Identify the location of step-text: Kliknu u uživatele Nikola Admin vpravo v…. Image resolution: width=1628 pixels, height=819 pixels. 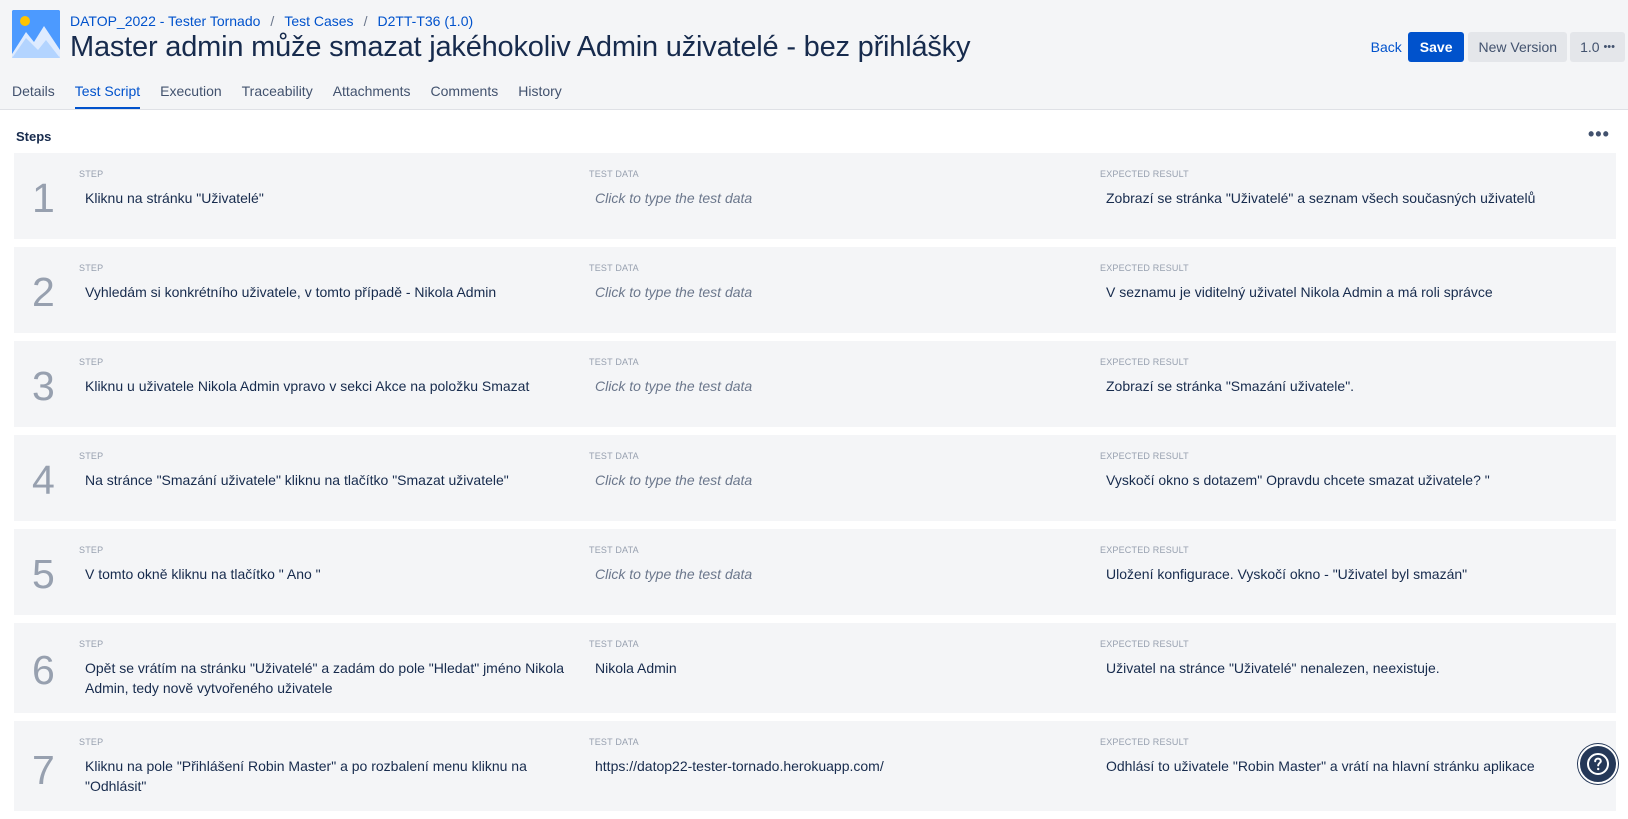
(329, 386).